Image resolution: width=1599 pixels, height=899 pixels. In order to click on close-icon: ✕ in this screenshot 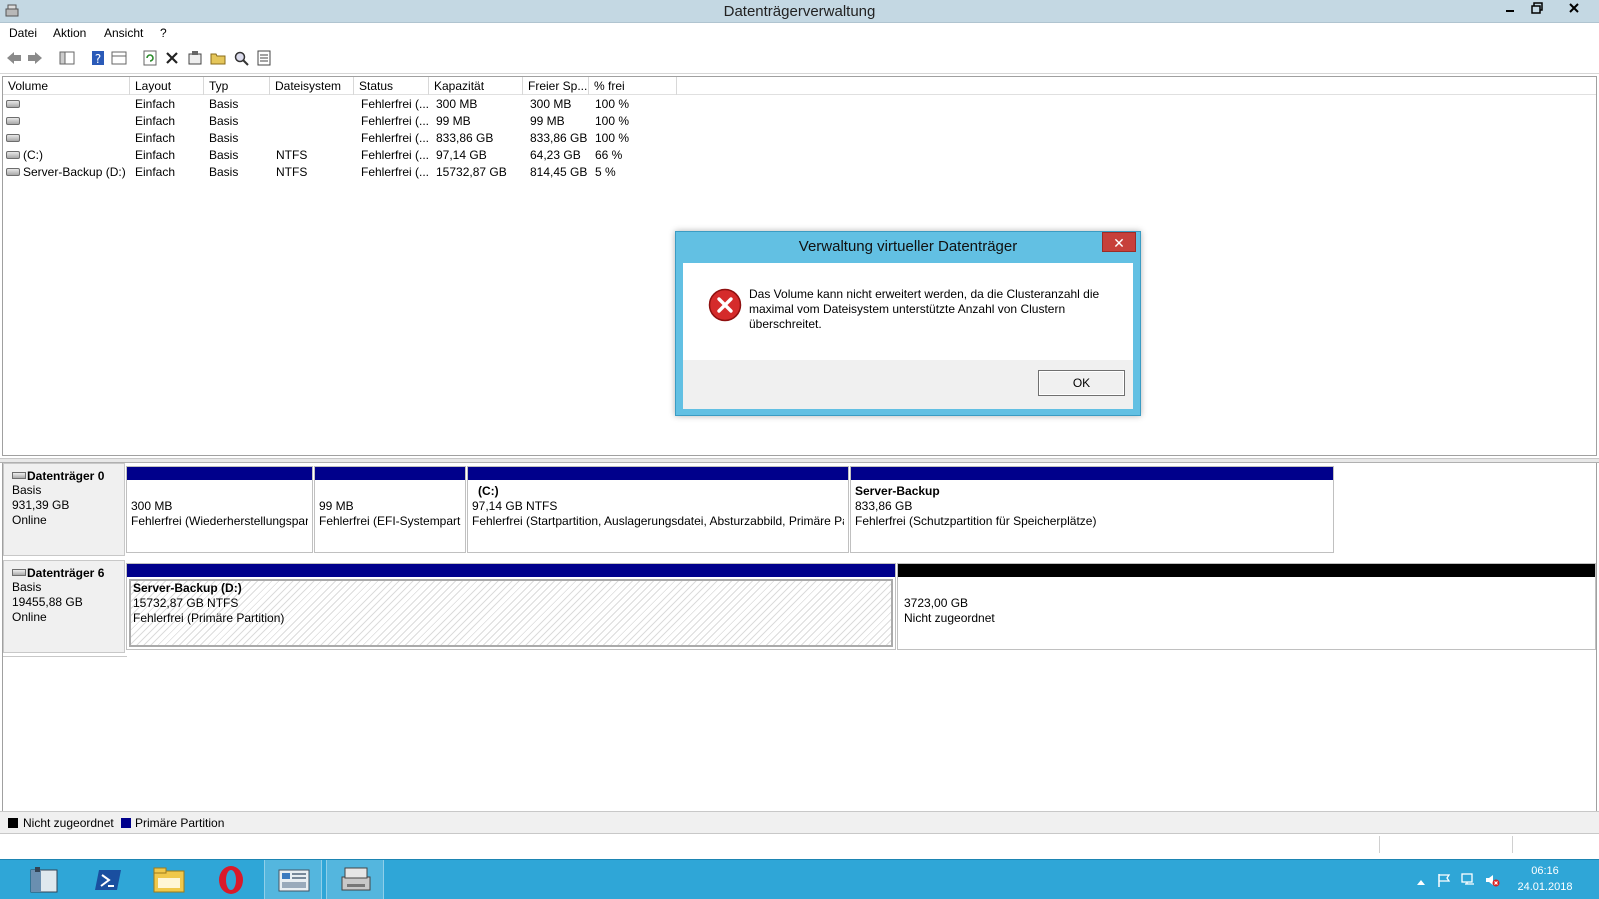, I will do `click(1119, 243)`.